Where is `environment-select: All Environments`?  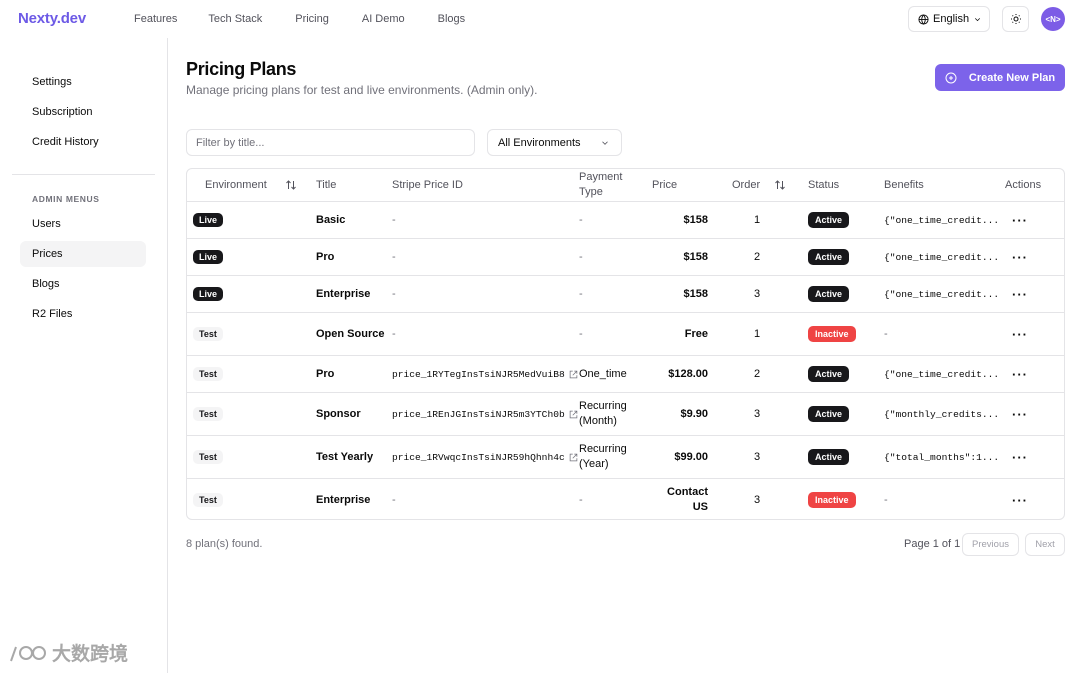 environment-select: All Environments is located at coordinates (554, 142).